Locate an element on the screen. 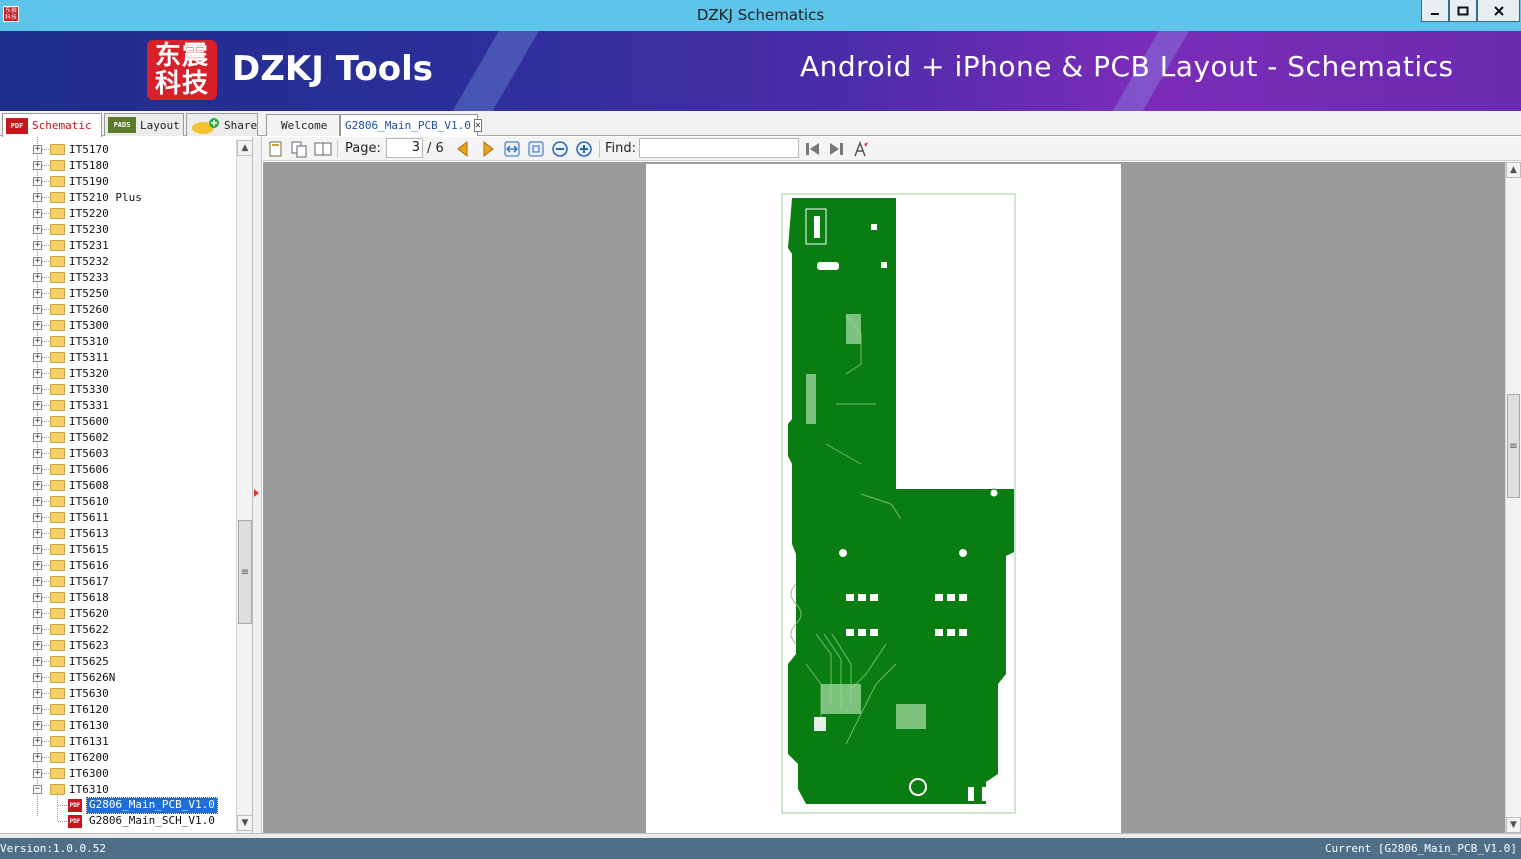 This screenshot has width=1521, height=859. tab-share: Share is located at coordinates (222, 124).